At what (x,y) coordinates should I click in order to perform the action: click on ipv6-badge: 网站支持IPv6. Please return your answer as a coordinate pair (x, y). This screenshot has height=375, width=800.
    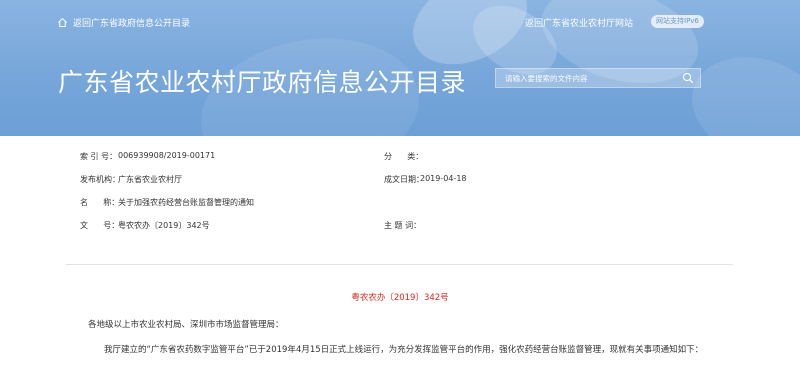
    Looking at the image, I should click on (677, 21).